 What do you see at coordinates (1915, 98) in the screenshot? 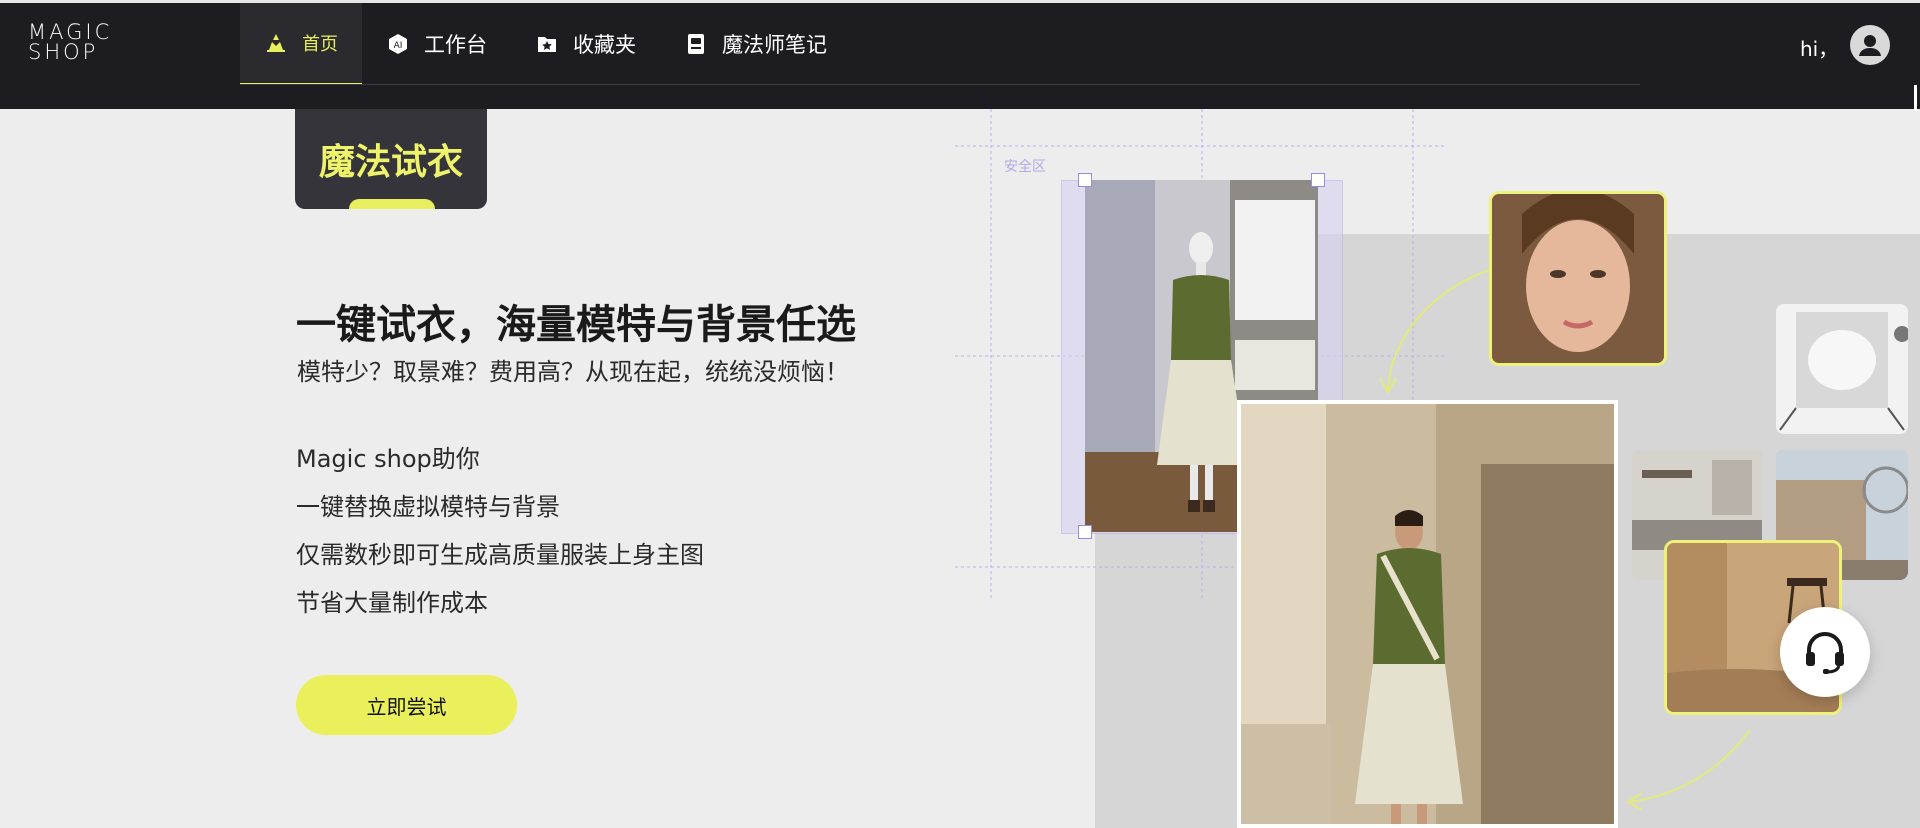
I see `page-scrollbar-thumb` at bounding box center [1915, 98].